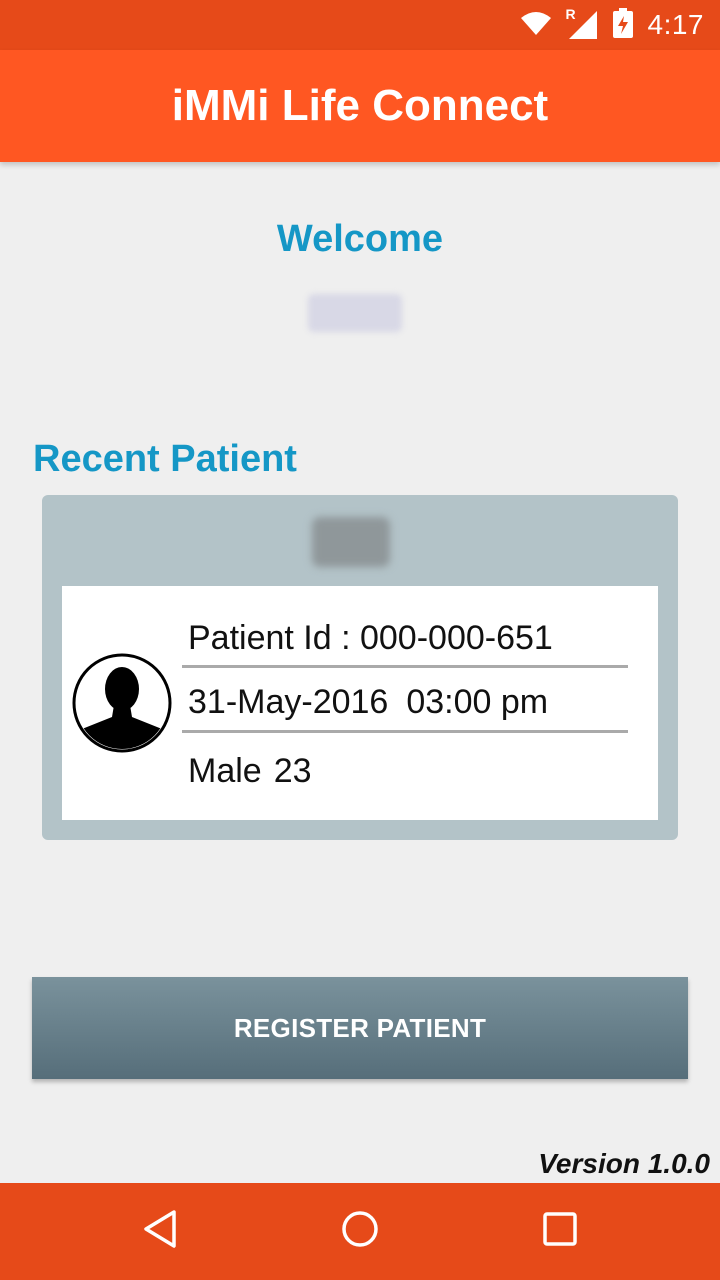 The image size is (720, 1280). Describe the element at coordinates (355, 313) in the screenshot. I see `welcome-user-name-redacted` at that location.